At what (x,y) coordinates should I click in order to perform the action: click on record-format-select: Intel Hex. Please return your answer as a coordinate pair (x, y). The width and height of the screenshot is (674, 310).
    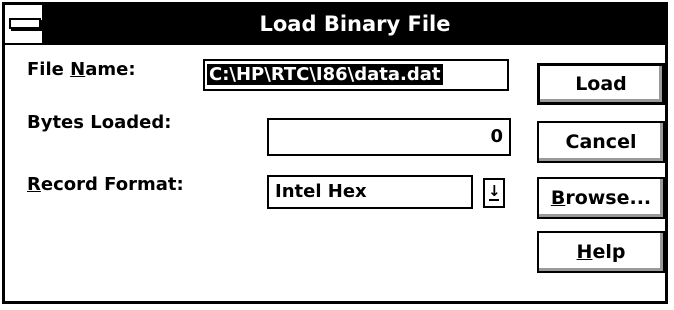
    Looking at the image, I should click on (370, 192).